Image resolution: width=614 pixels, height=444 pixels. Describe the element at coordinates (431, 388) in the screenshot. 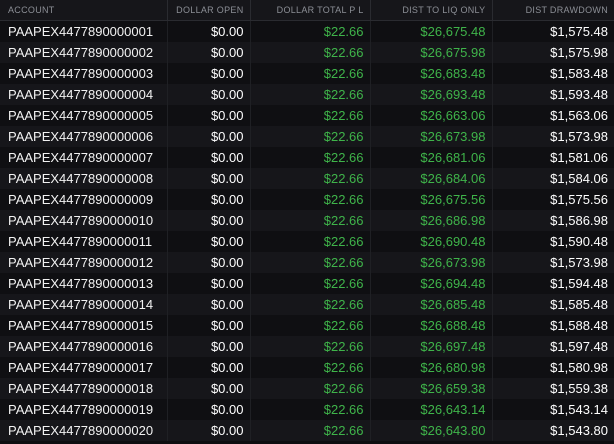

I see `dist-to-liq-only-cell: $26,659.38` at that location.